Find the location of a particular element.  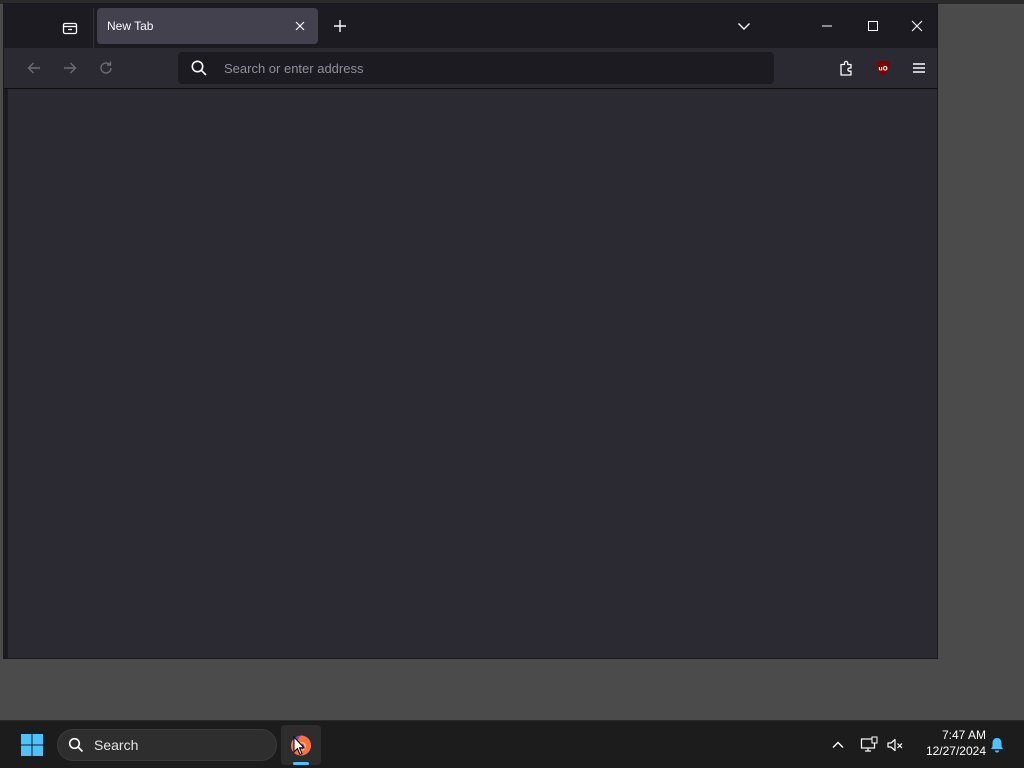

network-icon is located at coordinates (869, 744).